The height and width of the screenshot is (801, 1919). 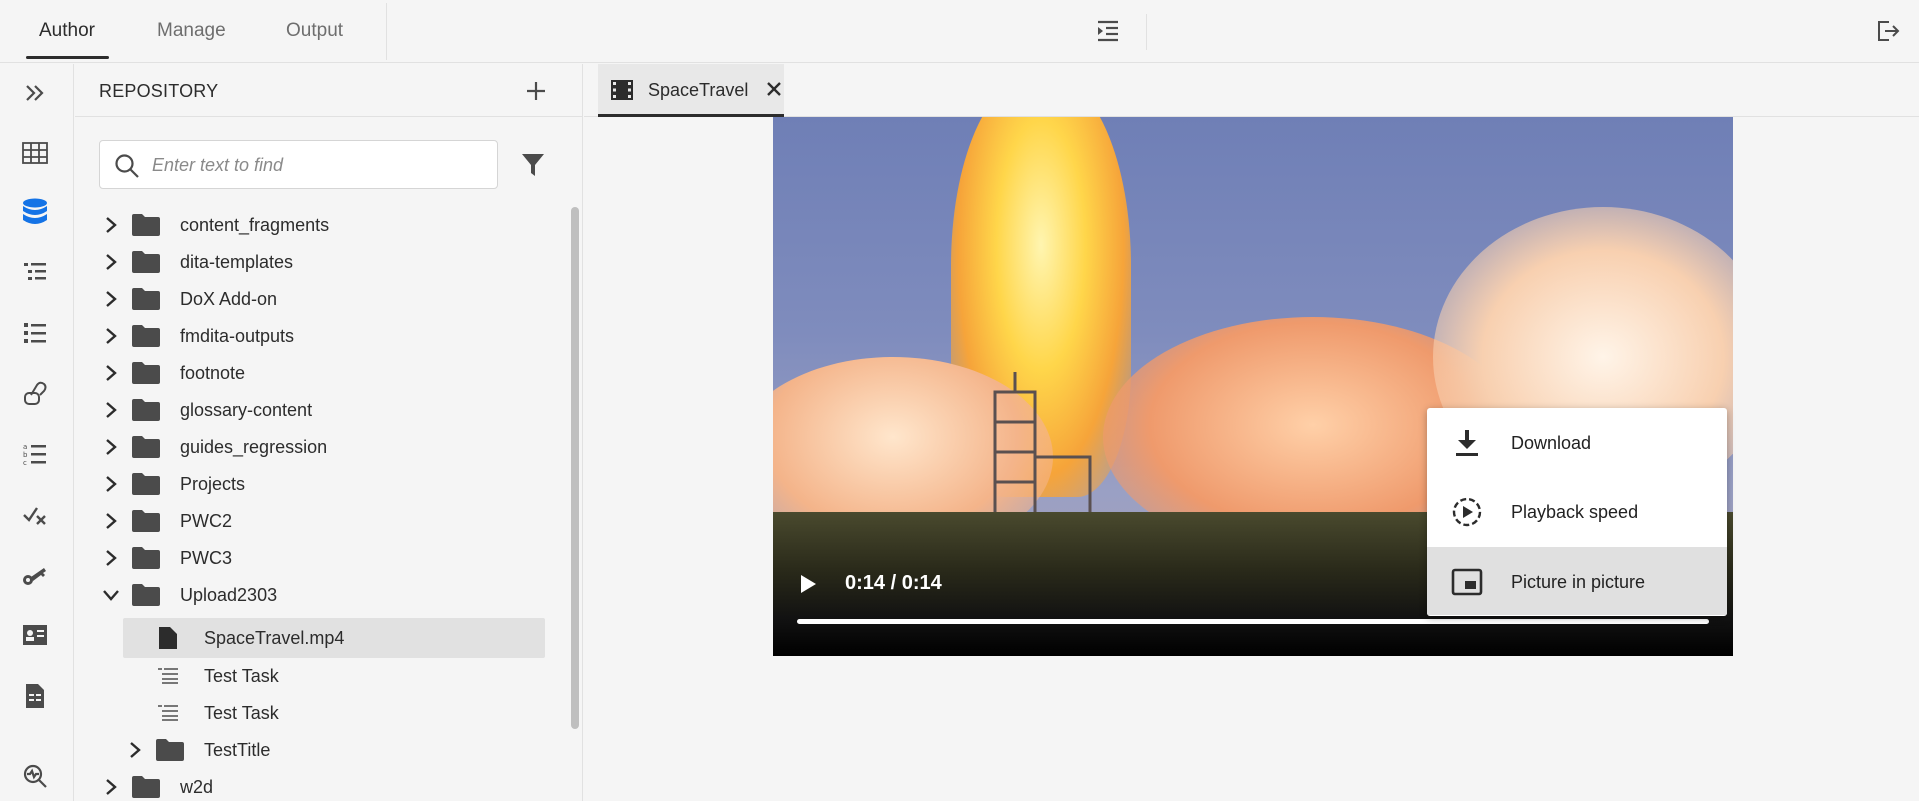 I want to click on tab-manage: Manage, so click(x=191, y=31).